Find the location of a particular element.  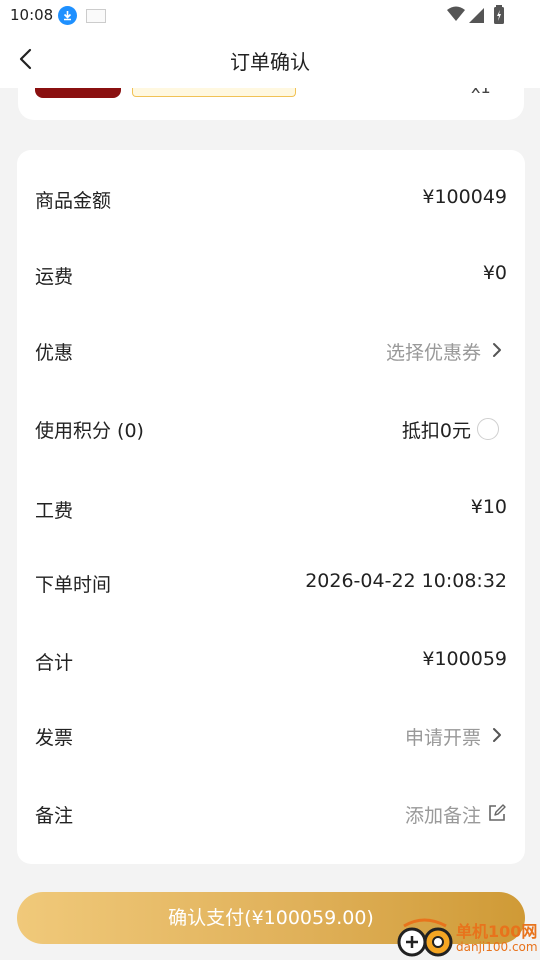

labor-fee-label: 工费 is located at coordinates (54, 511).